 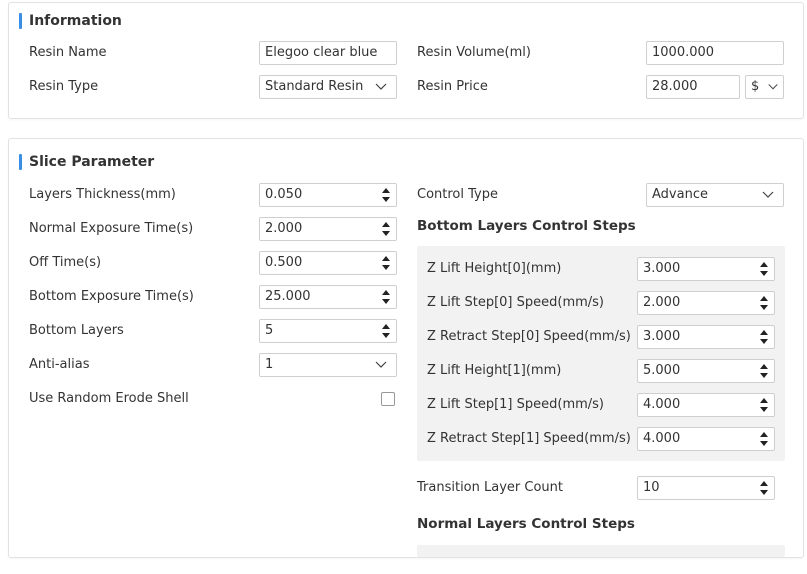 What do you see at coordinates (526, 226) in the screenshot?
I see `bottom-steps-title: Bottom Layers Control Steps` at bounding box center [526, 226].